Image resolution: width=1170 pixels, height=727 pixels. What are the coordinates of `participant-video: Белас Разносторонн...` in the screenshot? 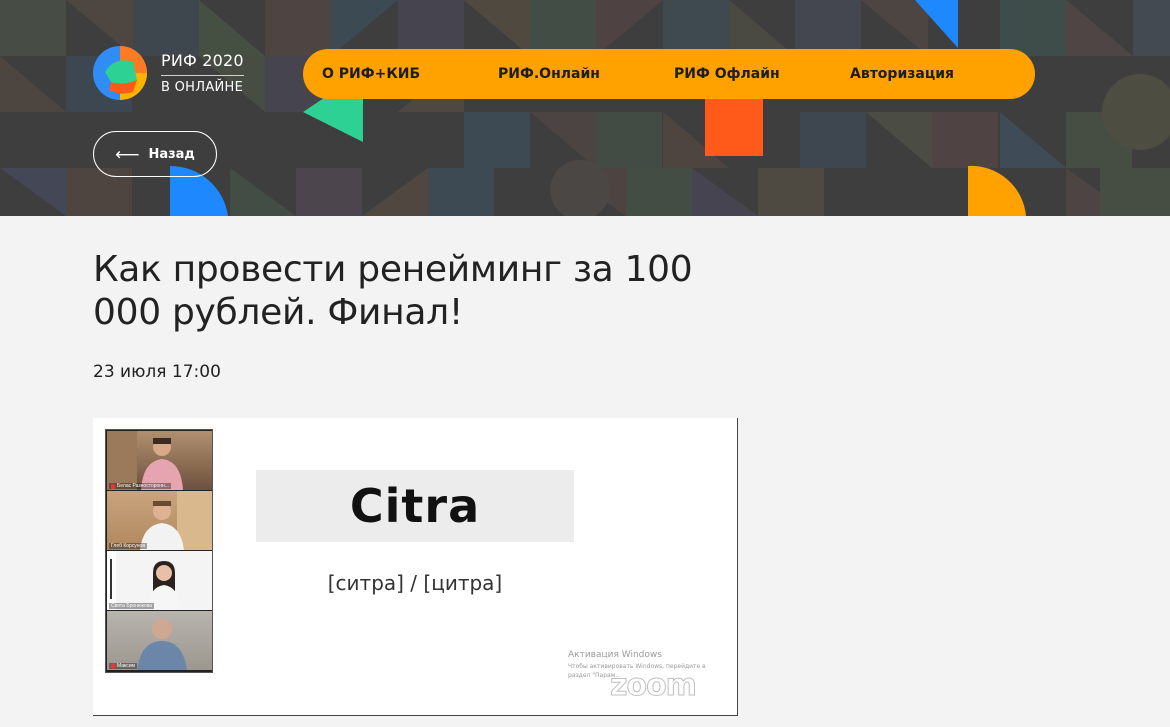 It's located at (159, 460).